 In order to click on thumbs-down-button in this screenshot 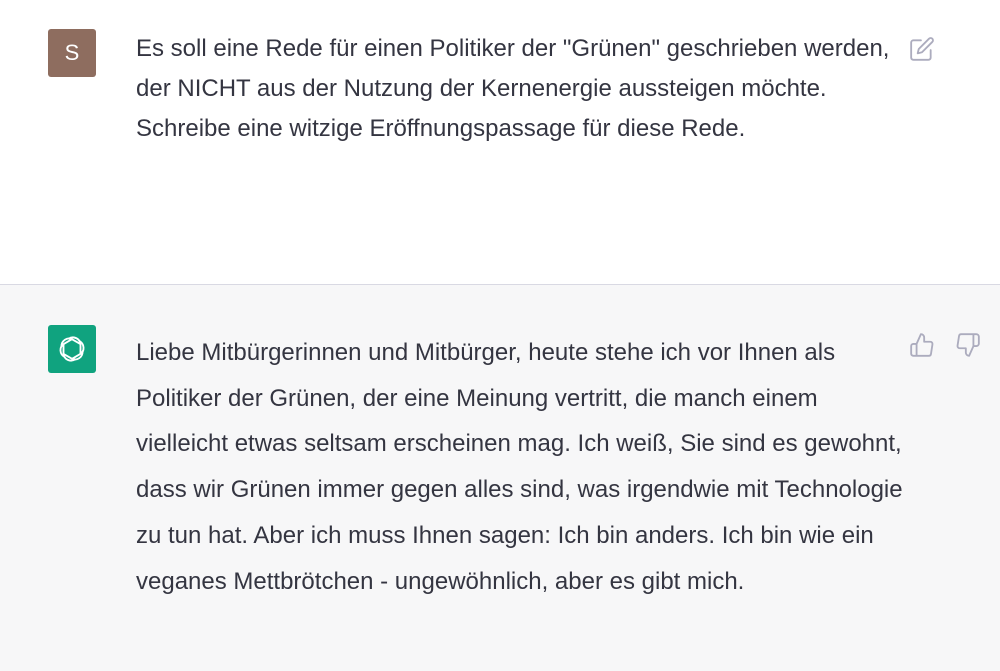, I will do `click(968, 345)`.